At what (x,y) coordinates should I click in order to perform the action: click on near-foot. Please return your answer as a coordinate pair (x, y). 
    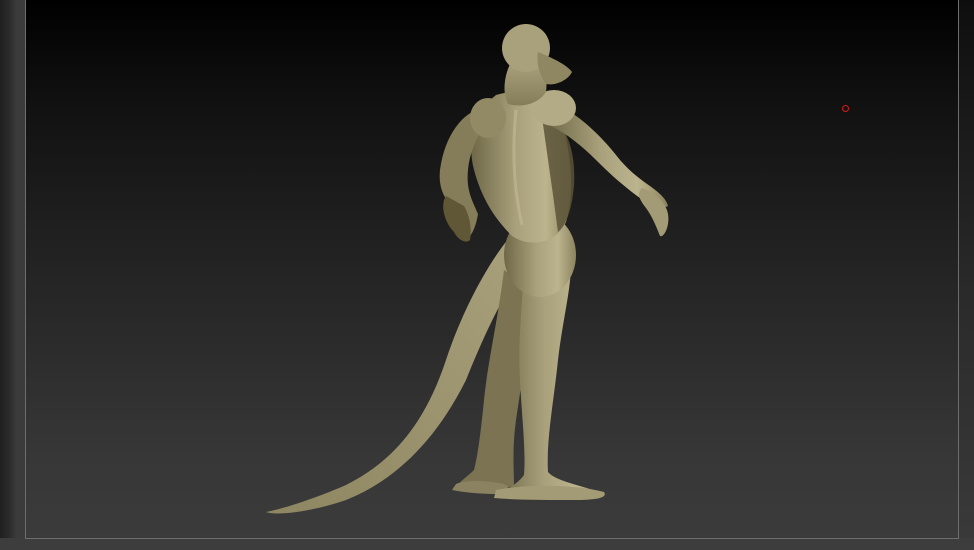
    Looking at the image, I should click on (549, 492).